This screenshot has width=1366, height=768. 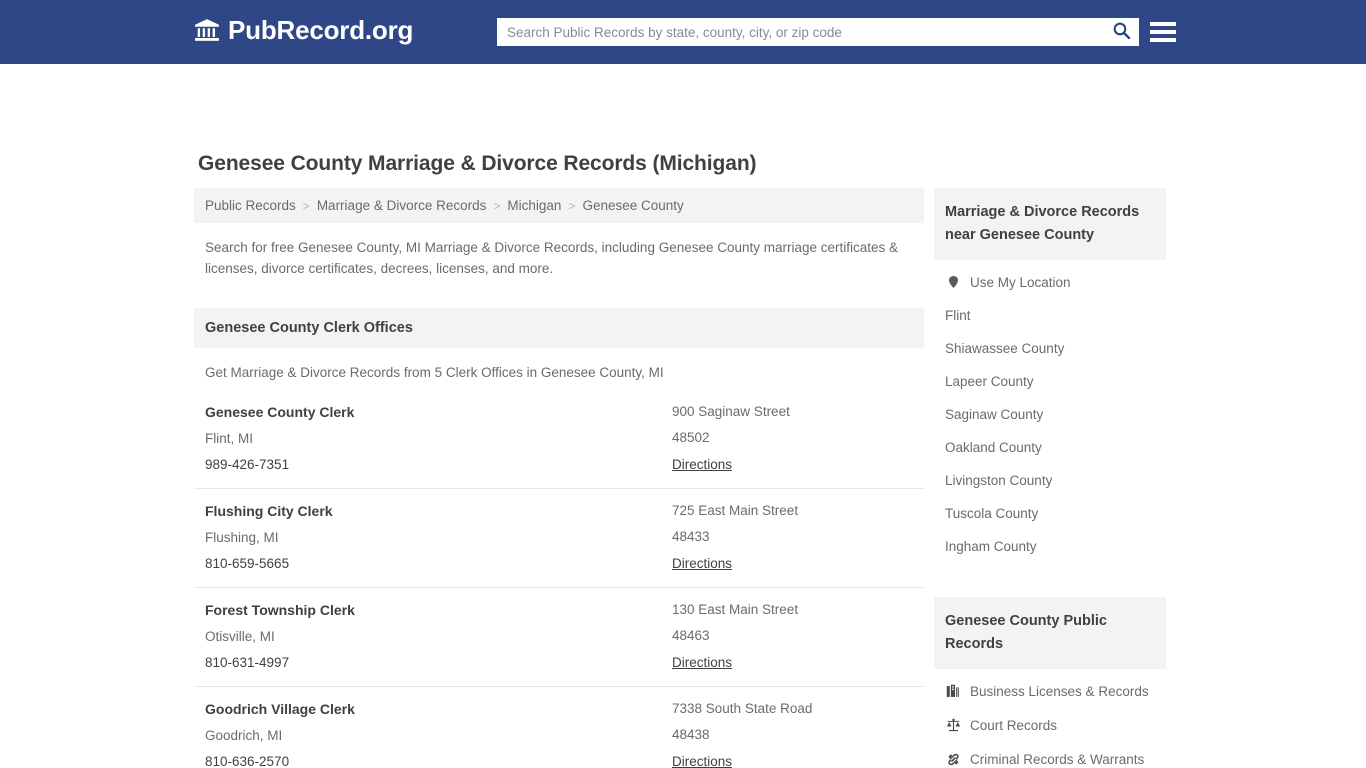 What do you see at coordinates (999, 480) in the screenshot?
I see `sidebar-item-label: Livingston County` at bounding box center [999, 480].